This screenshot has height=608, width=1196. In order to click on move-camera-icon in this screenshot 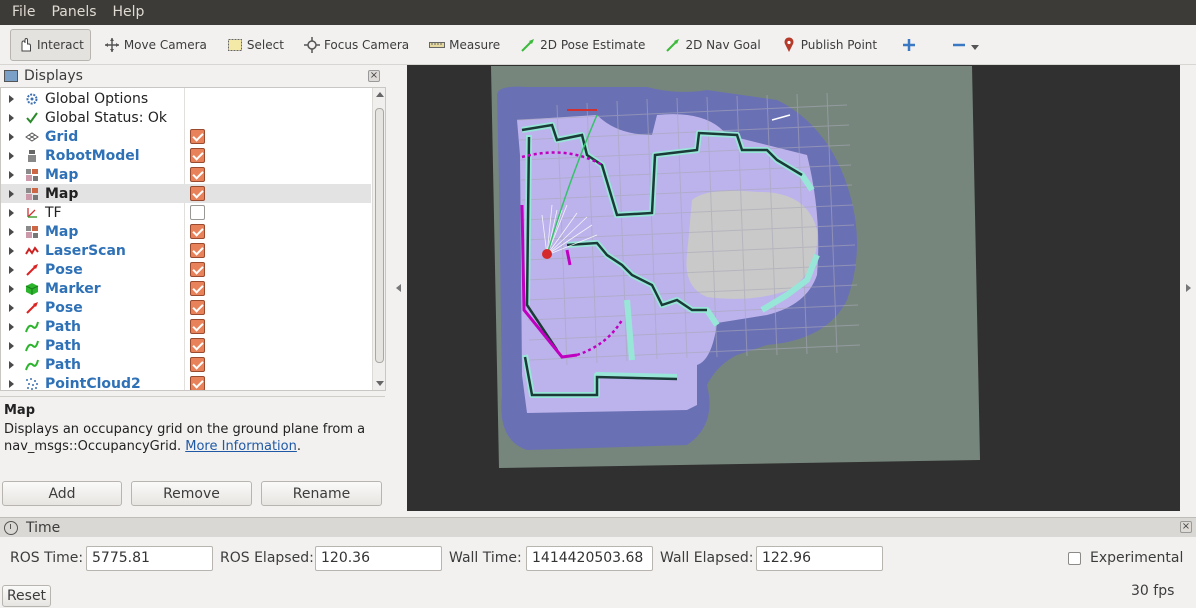, I will do `click(112, 45)`.